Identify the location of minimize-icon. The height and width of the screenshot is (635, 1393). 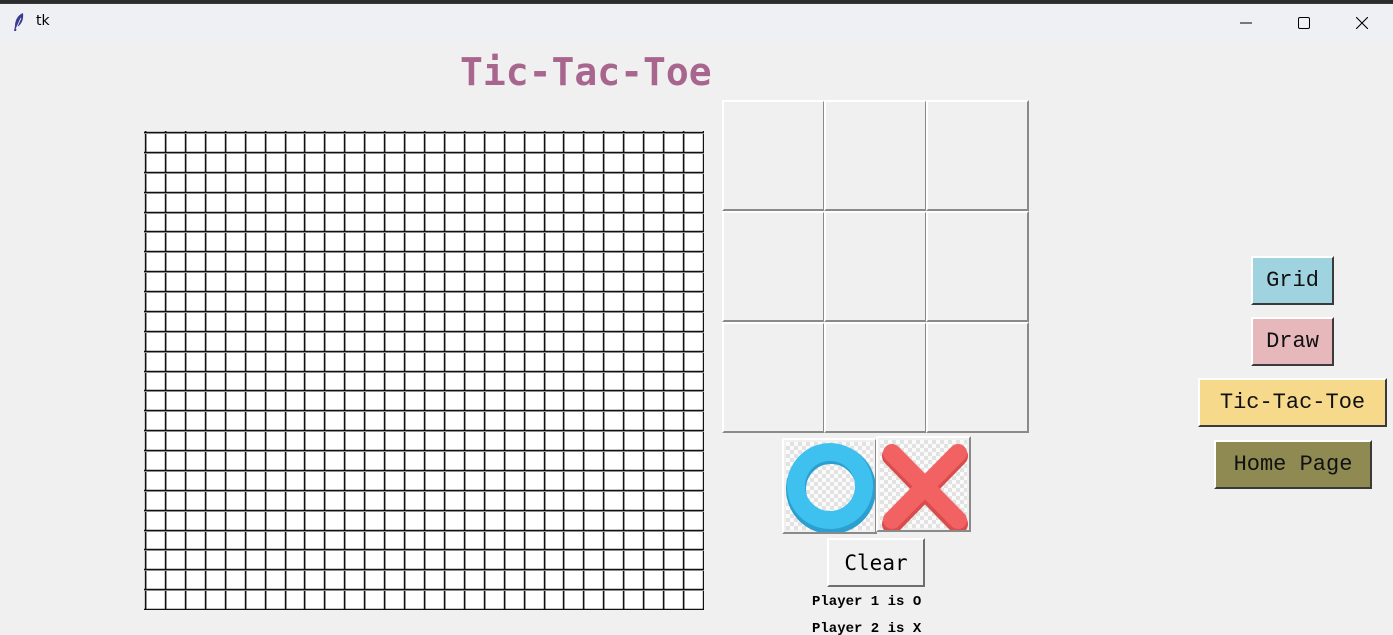
(1246, 23).